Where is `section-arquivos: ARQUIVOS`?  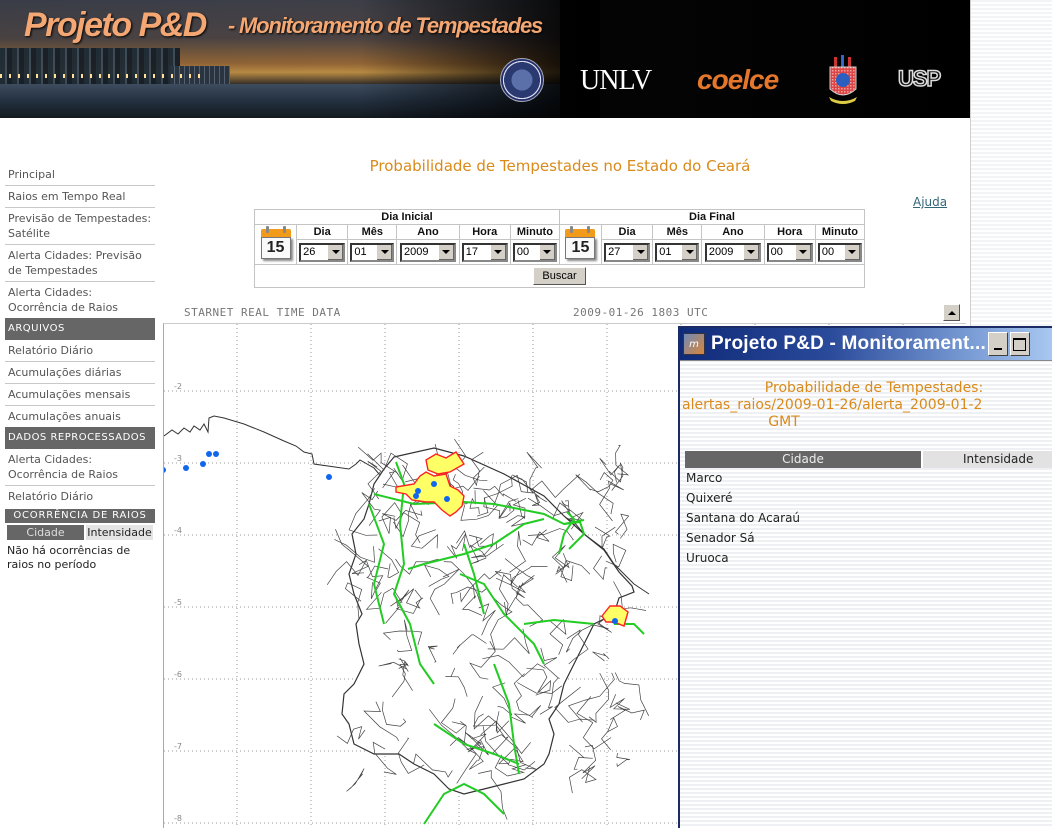
section-arquivos: ARQUIVOS is located at coordinates (80, 329).